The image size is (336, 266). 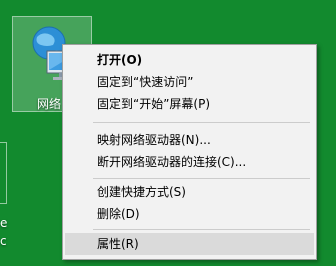 What do you see at coordinates (3, 173) in the screenshot?
I see `partial-window-frame` at bounding box center [3, 173].